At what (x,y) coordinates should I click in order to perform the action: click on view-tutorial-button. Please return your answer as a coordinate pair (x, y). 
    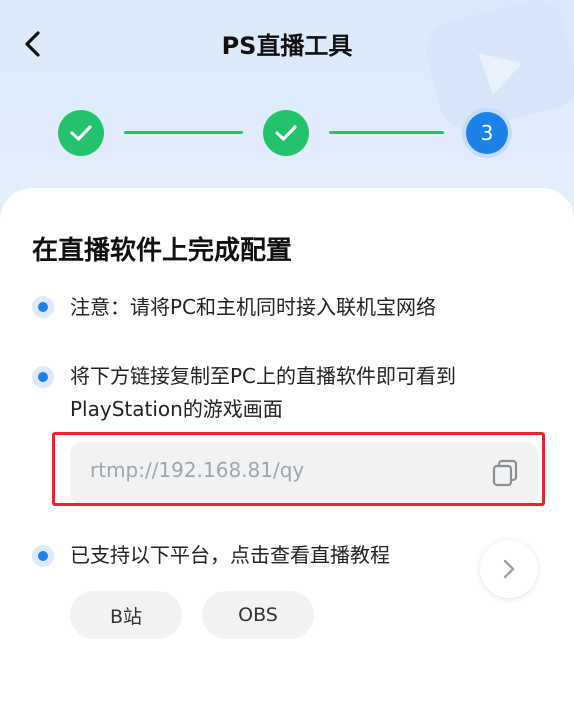
    Looking at the image, I should click on (509, 569).